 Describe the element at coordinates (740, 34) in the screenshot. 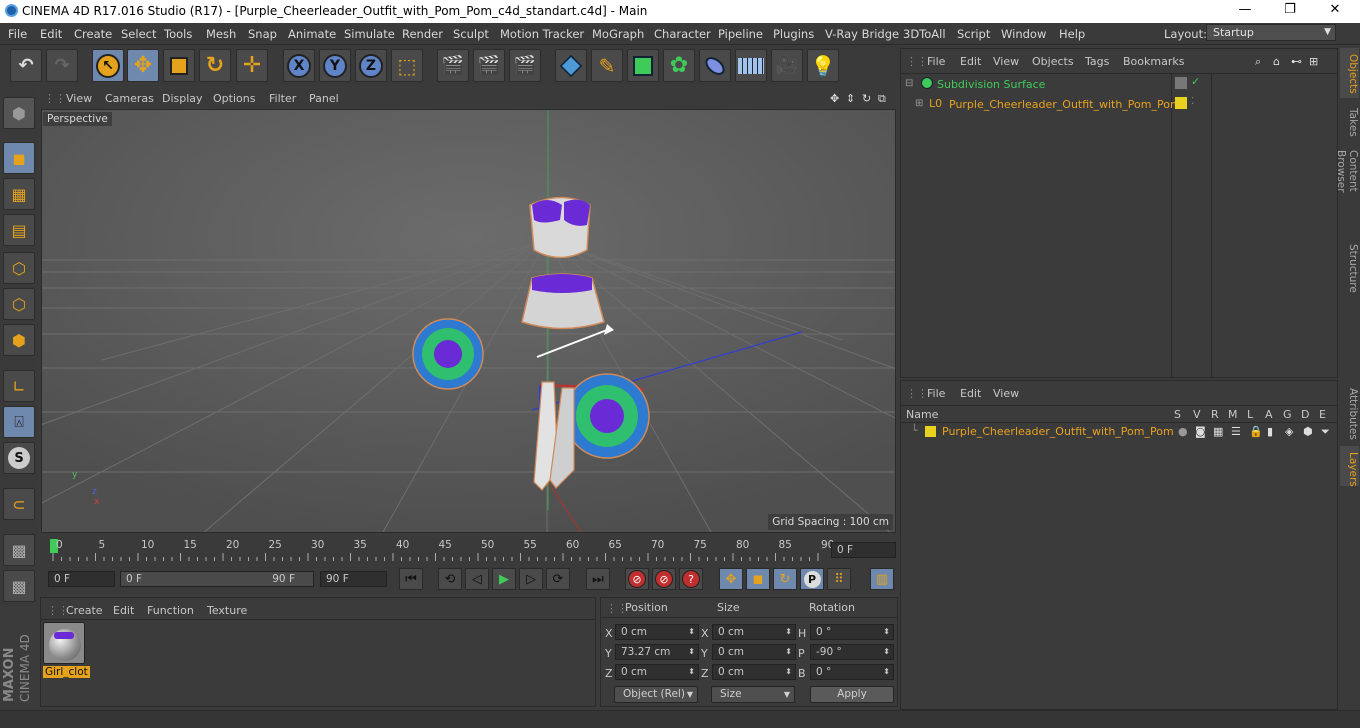

I see `menu-pipeline: Pipeline` at that location.